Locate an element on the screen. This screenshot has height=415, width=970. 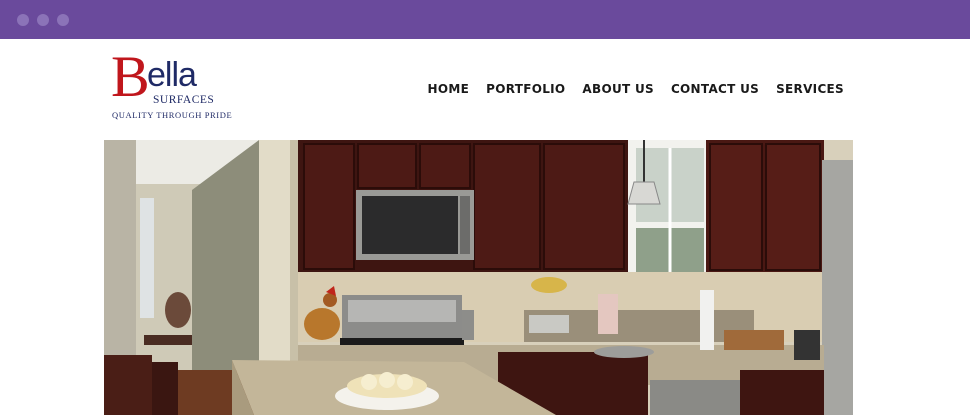
maximize-dot is located at coordinates (63, 20).